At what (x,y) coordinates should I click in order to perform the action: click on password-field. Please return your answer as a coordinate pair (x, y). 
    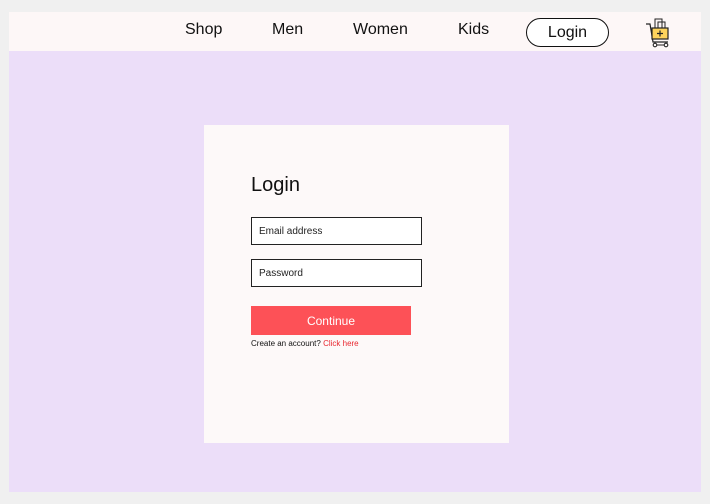
    Looking at the image, I should click on (336, 273).